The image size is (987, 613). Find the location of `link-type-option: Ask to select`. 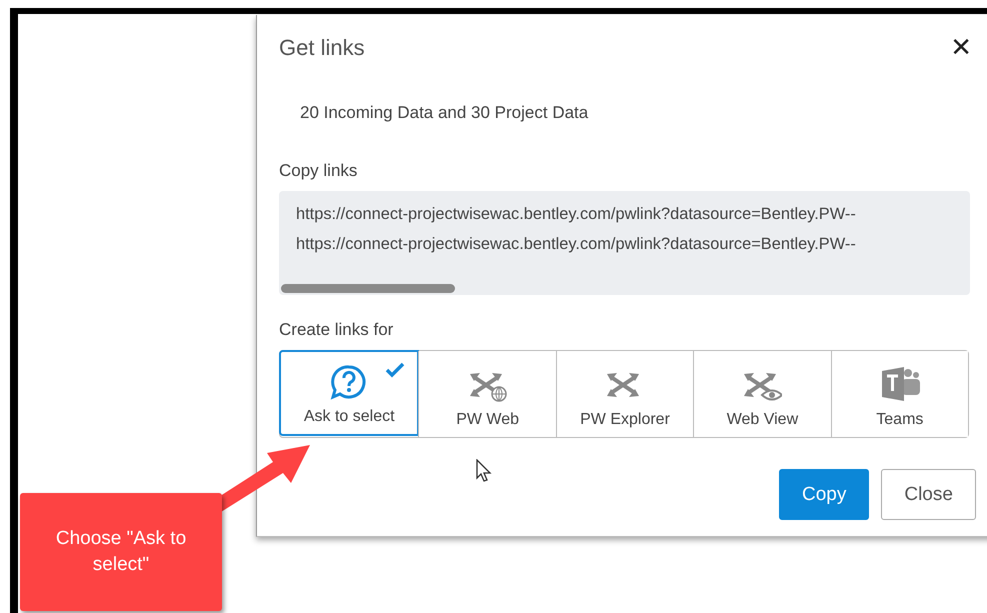

link-type-option: Ask to select is located at coordinates (349, 393).